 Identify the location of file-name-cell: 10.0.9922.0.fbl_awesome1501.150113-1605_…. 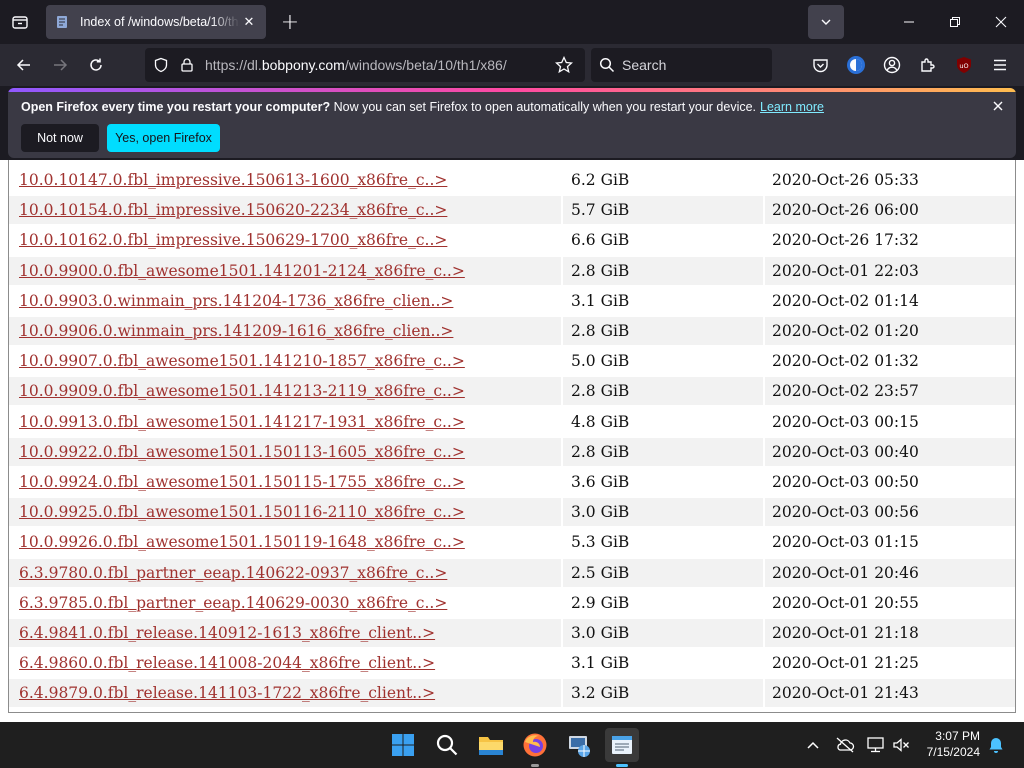
(285, 451).